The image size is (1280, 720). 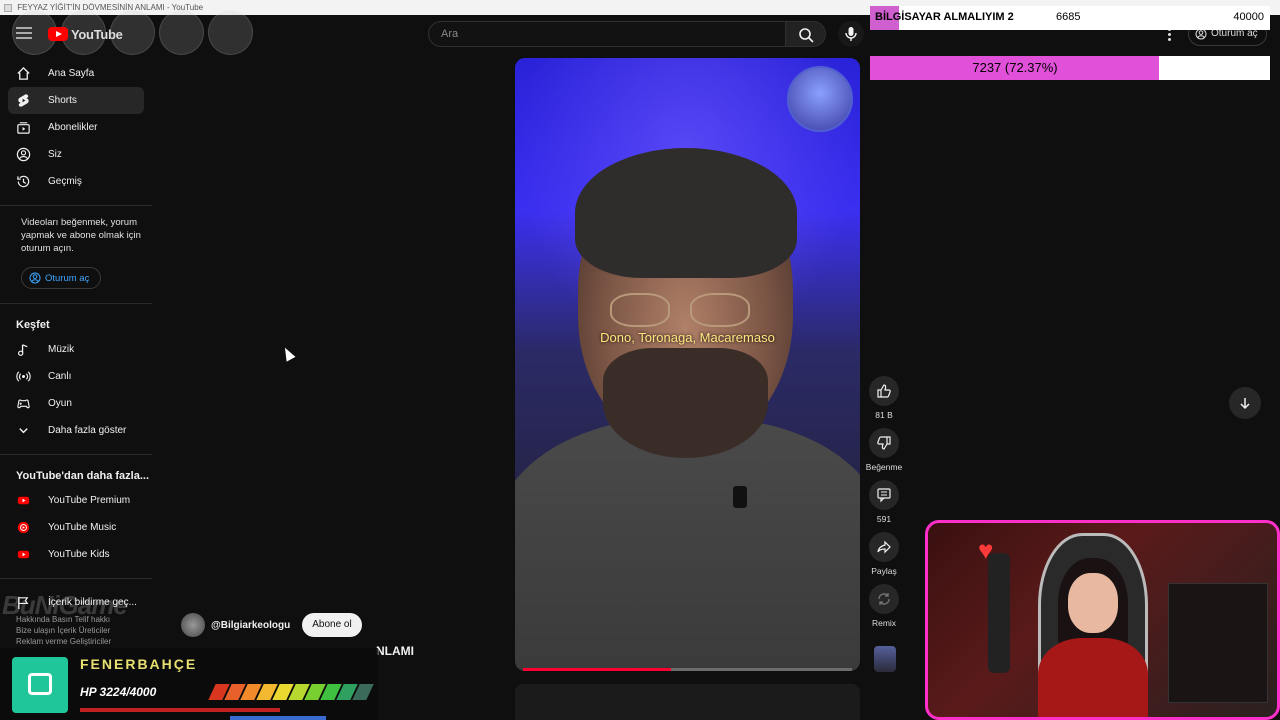 I want to click on overlay-bubble, so click(x=181, y=32).